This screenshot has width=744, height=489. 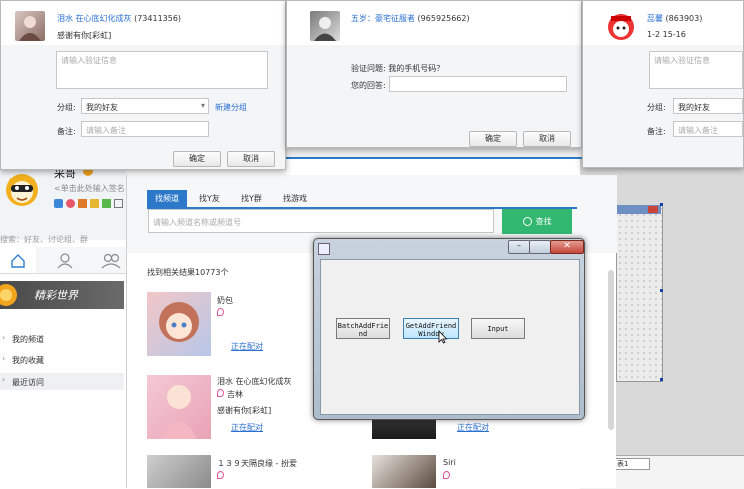 I want to click on level-icon, so click(x=82, y=203).